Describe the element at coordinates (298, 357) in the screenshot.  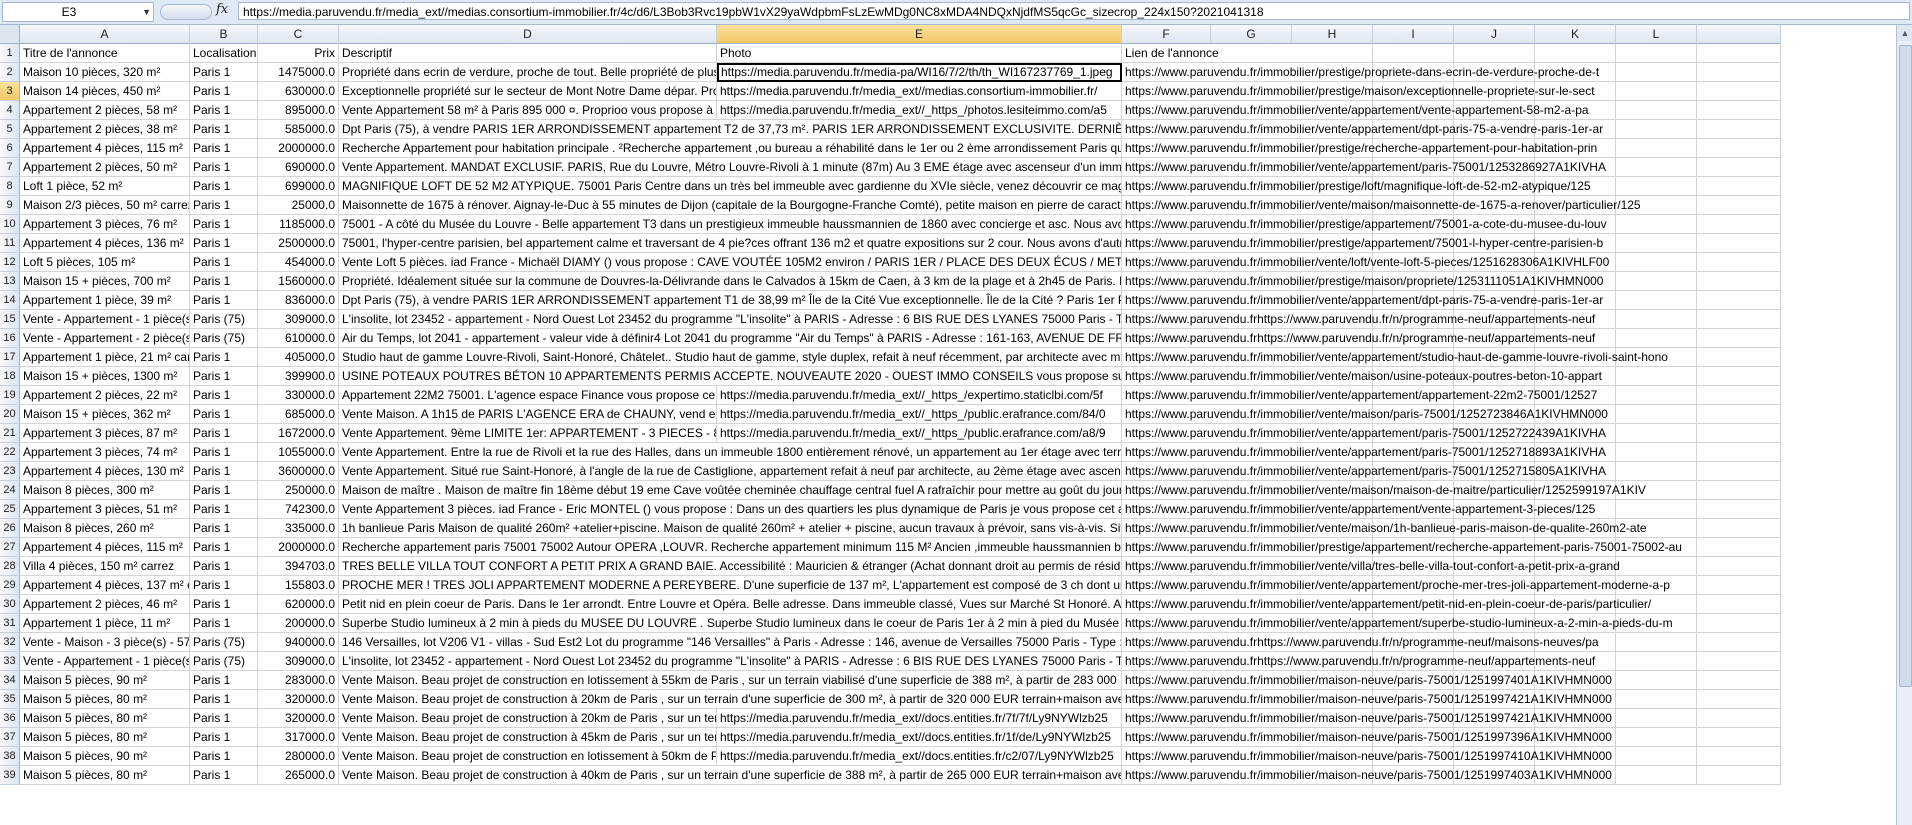
I see `cell-c17: 405000.0` at that location.